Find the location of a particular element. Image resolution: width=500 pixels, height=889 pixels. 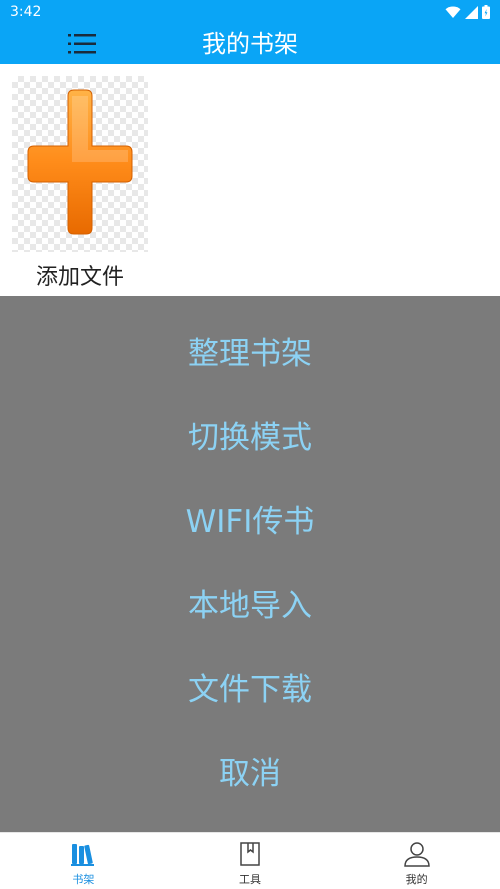

menu-item-wifi-transfer: WIFI传书 is located at coordinates (250, 522).